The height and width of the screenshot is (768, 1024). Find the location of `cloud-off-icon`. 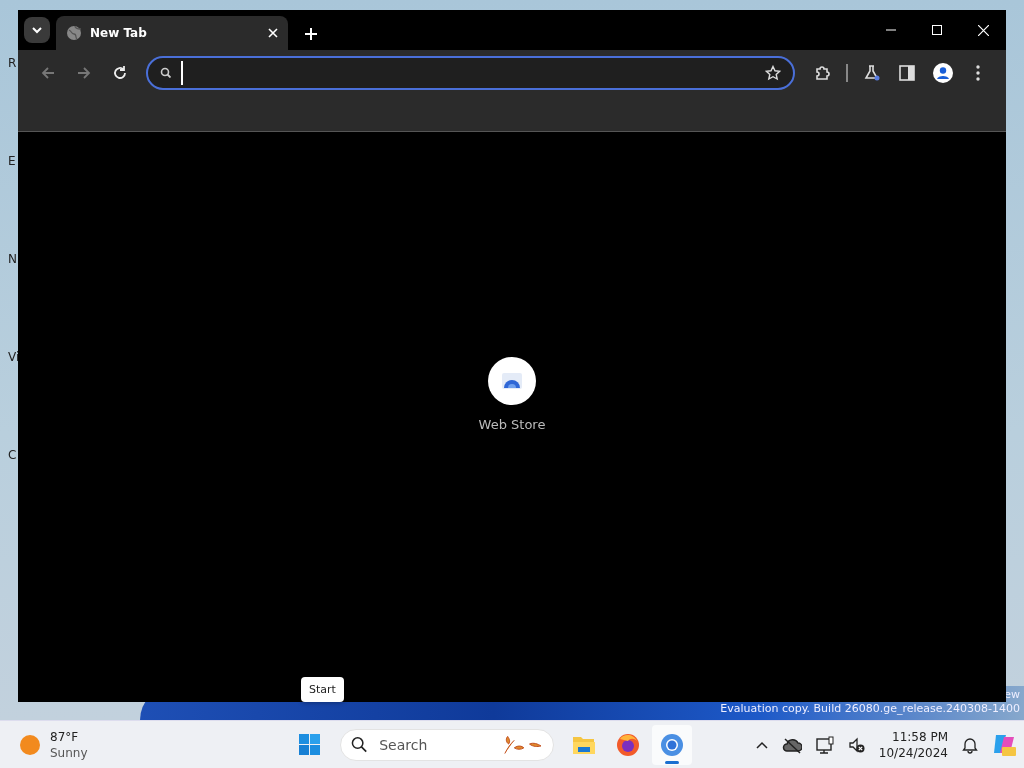

cloud-off-icon is located at coordinates (791, 744).